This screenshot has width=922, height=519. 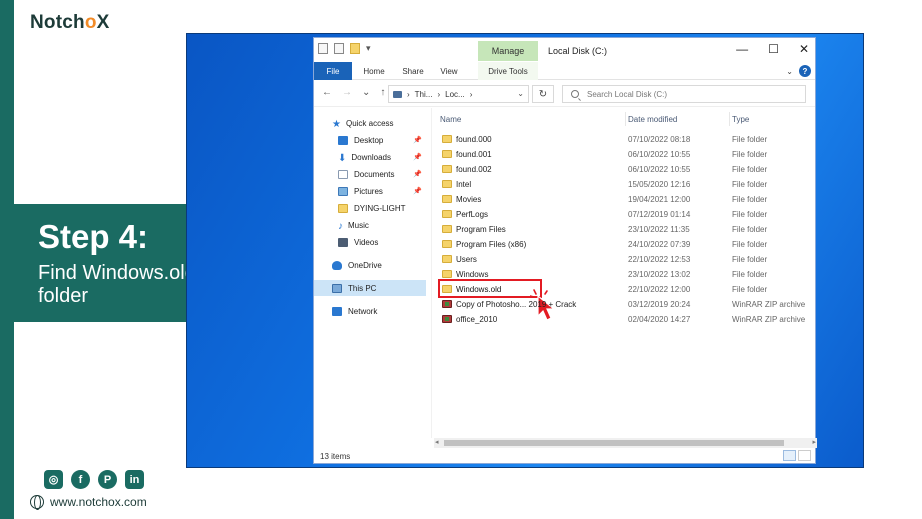 I want to click on sidebar-item-dying-light: DYING-LIGHT, so click(x=370, y=208).